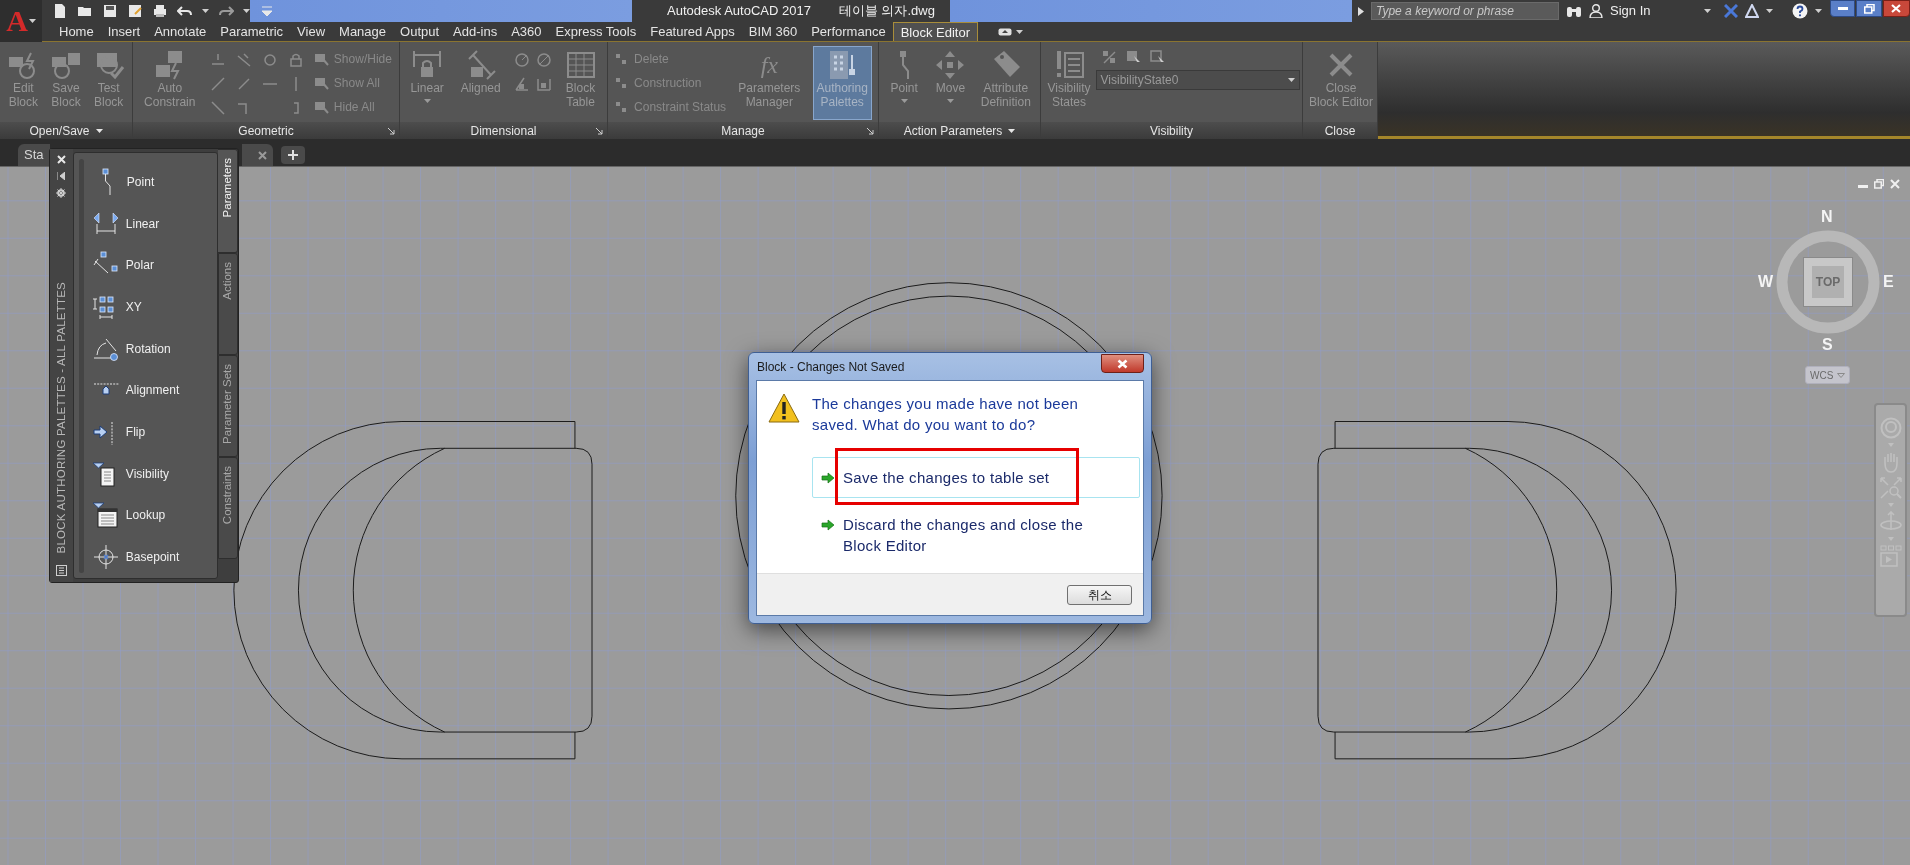  What do you see at coordinates (1869, 8) in the screenshot?
I see `restore-button` at bounding box center [1869, 8].